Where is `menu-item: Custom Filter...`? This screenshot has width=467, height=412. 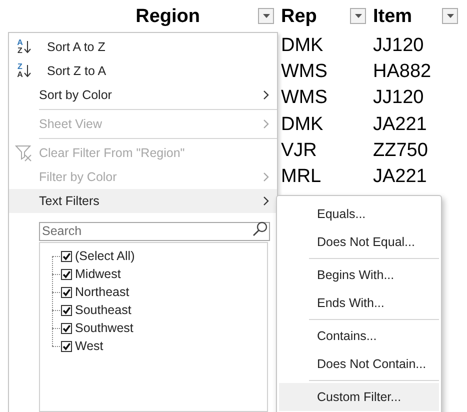 menu-item: Custom Filter... is located at coordinates (359, 397).